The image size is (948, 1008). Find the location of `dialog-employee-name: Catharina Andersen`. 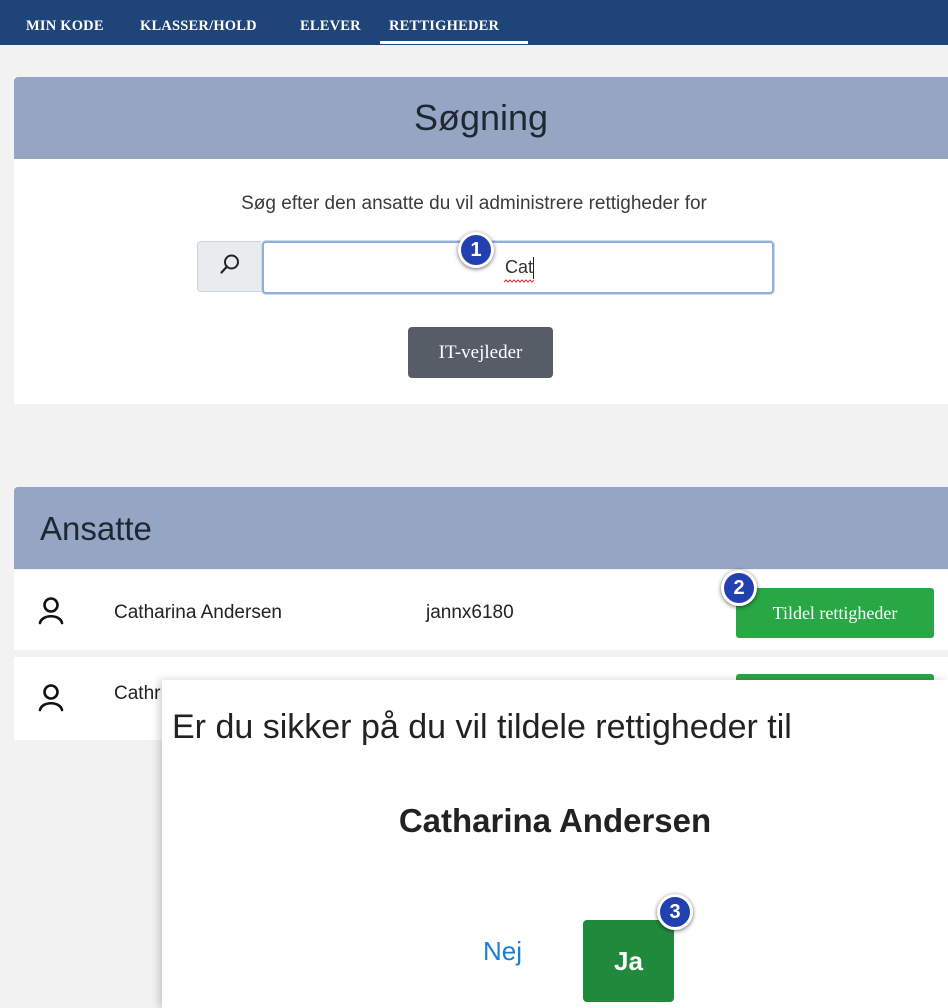

dialog-employee-name: Catharina Andersen is located at coordinates (555, 820).